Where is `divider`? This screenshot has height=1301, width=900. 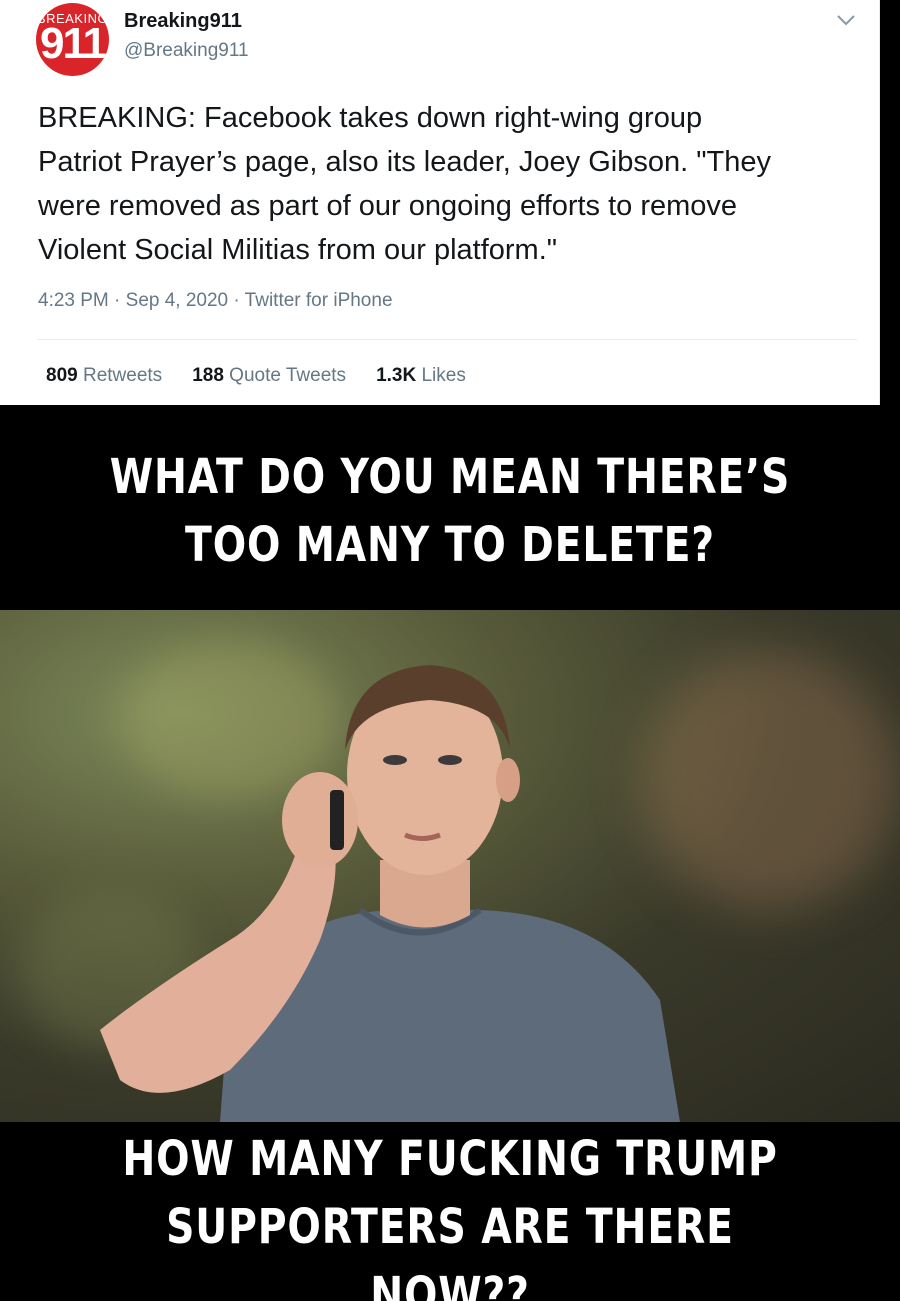 divider is located at coordinates (447, 339).